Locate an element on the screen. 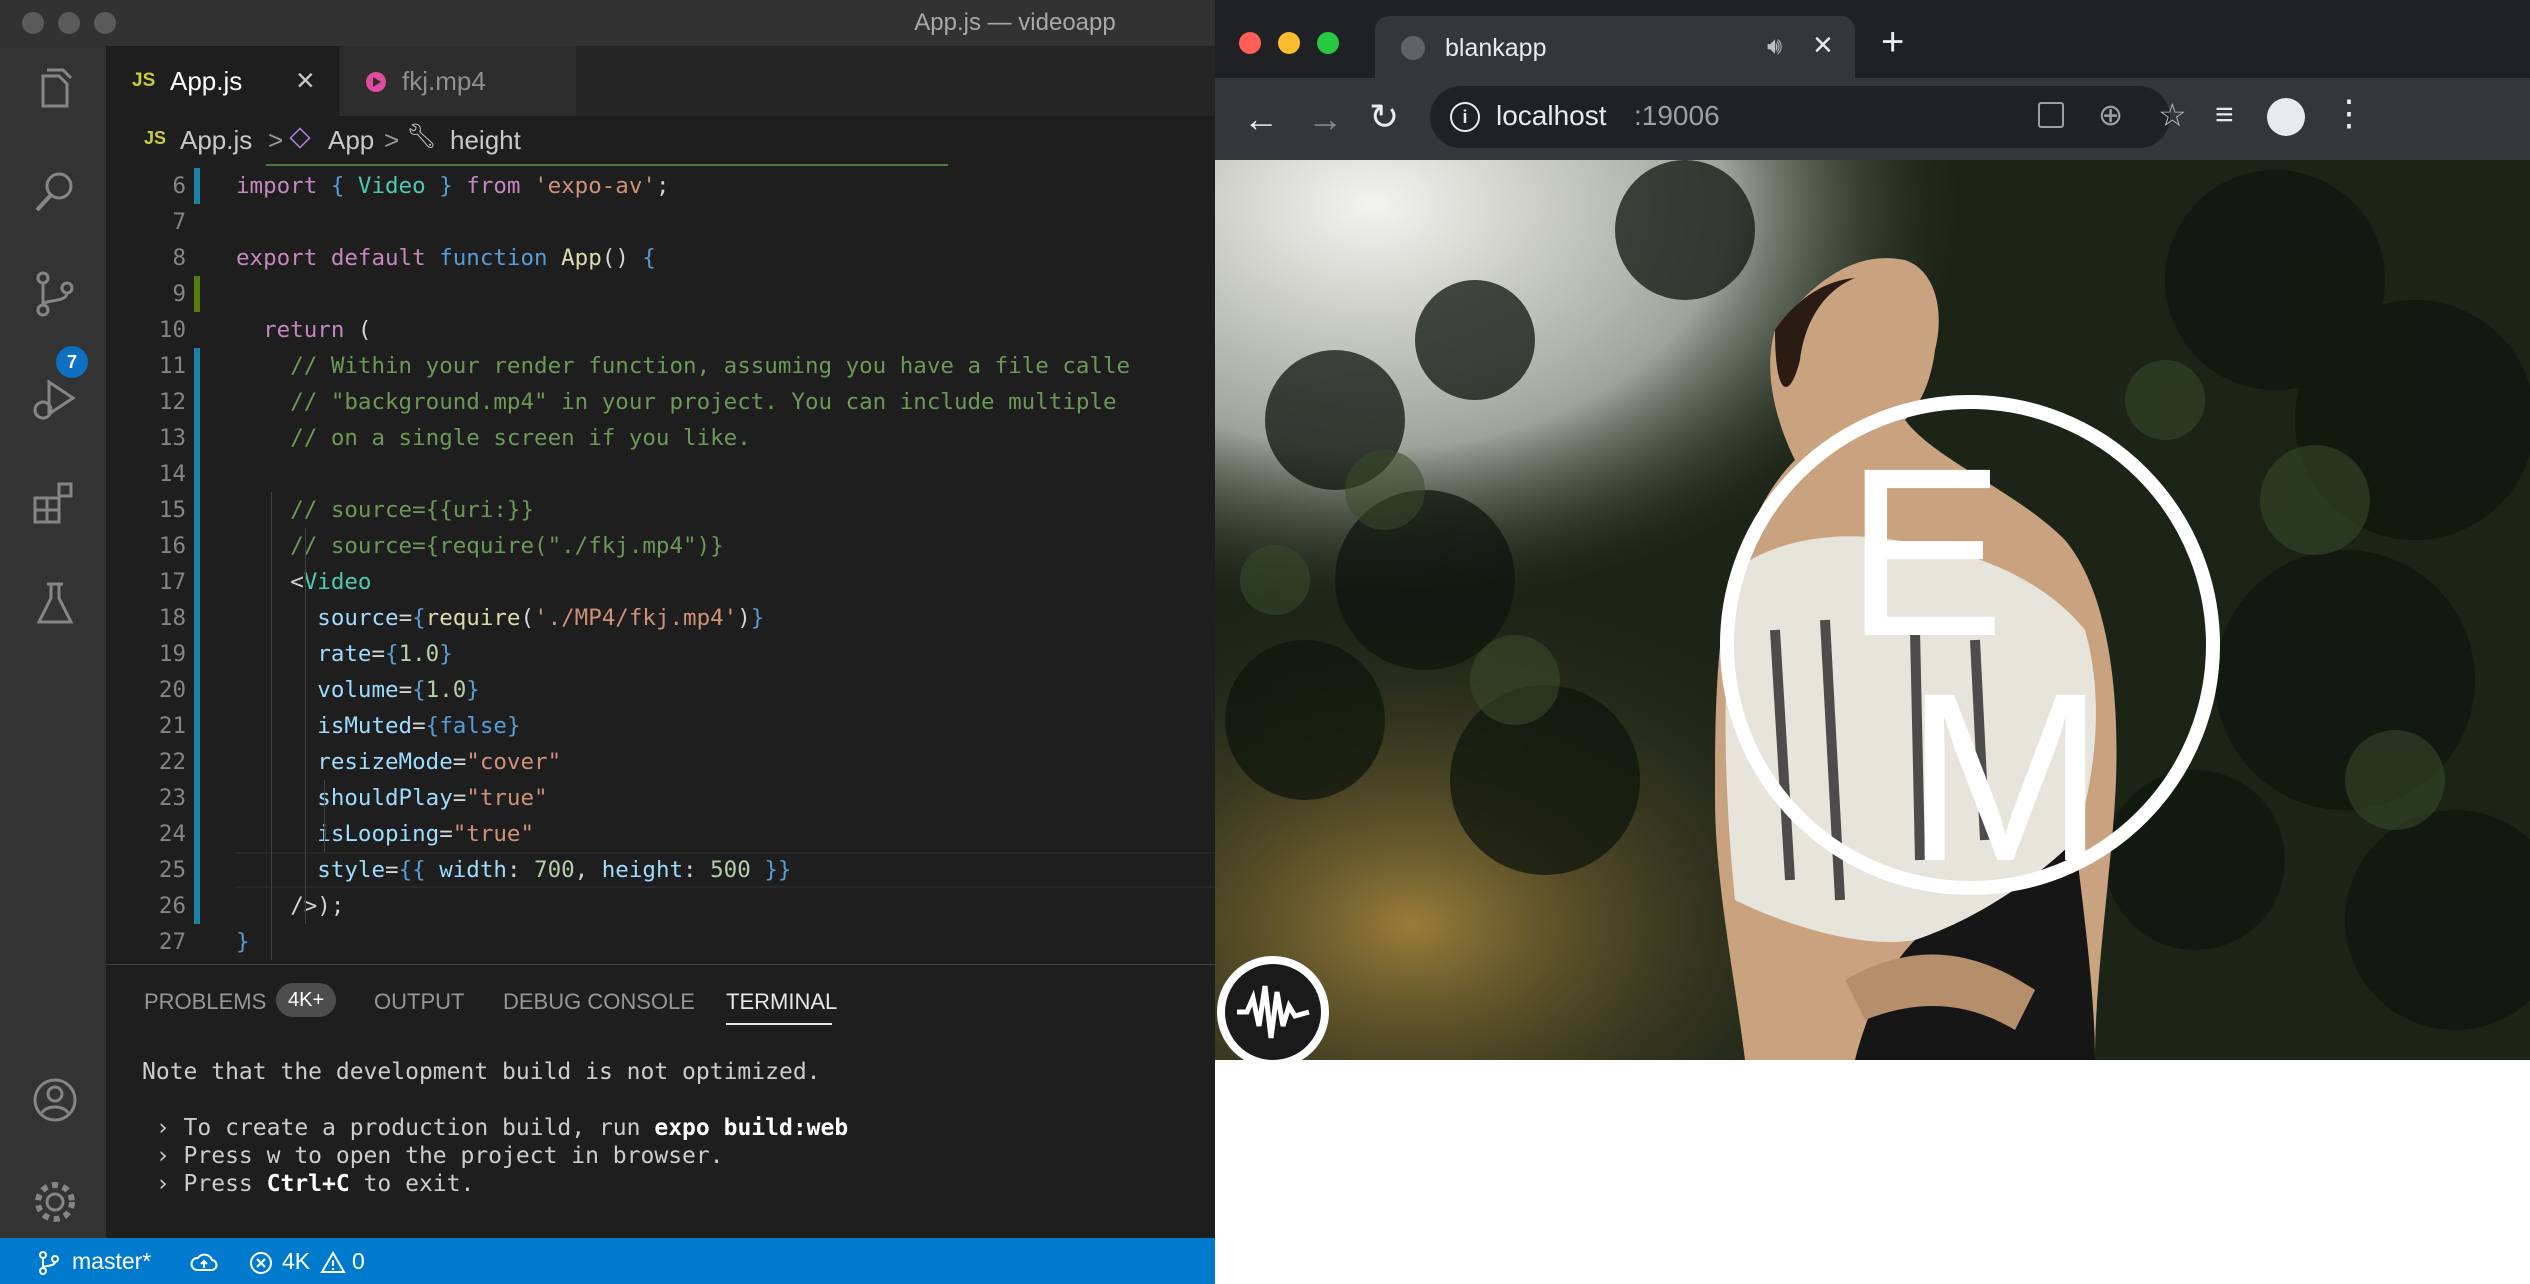  minimize-window-button is located at coordinates (1289, 43).